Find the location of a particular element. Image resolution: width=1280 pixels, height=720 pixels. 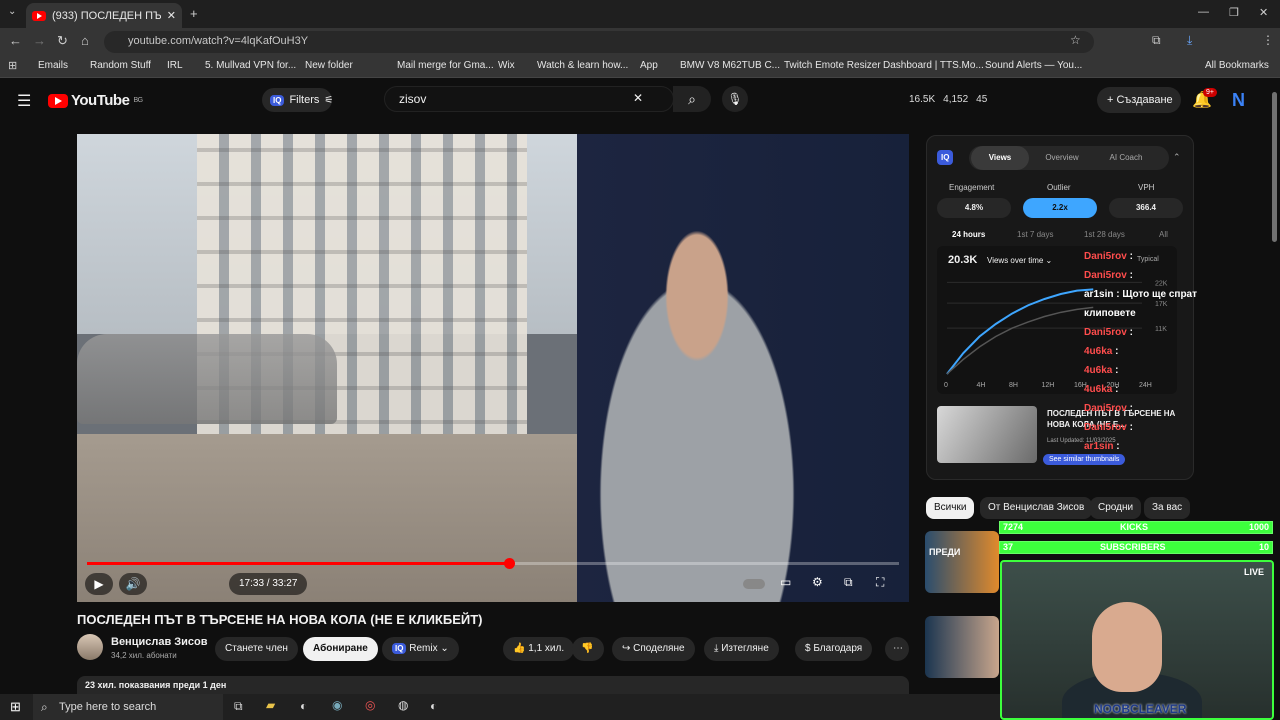

description-box: 23 хил. показвания преди 1 ден is located at coordinates (493, 686).